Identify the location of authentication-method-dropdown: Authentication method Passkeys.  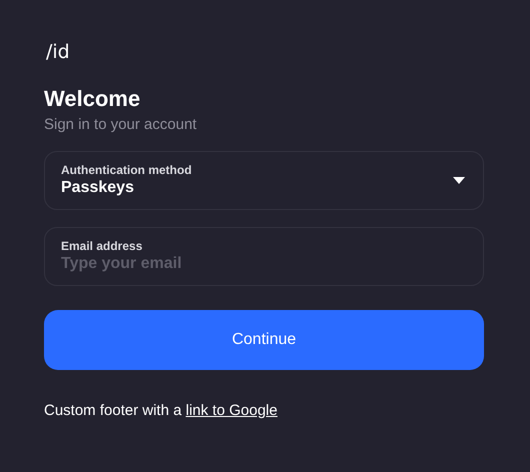
(264, 180).